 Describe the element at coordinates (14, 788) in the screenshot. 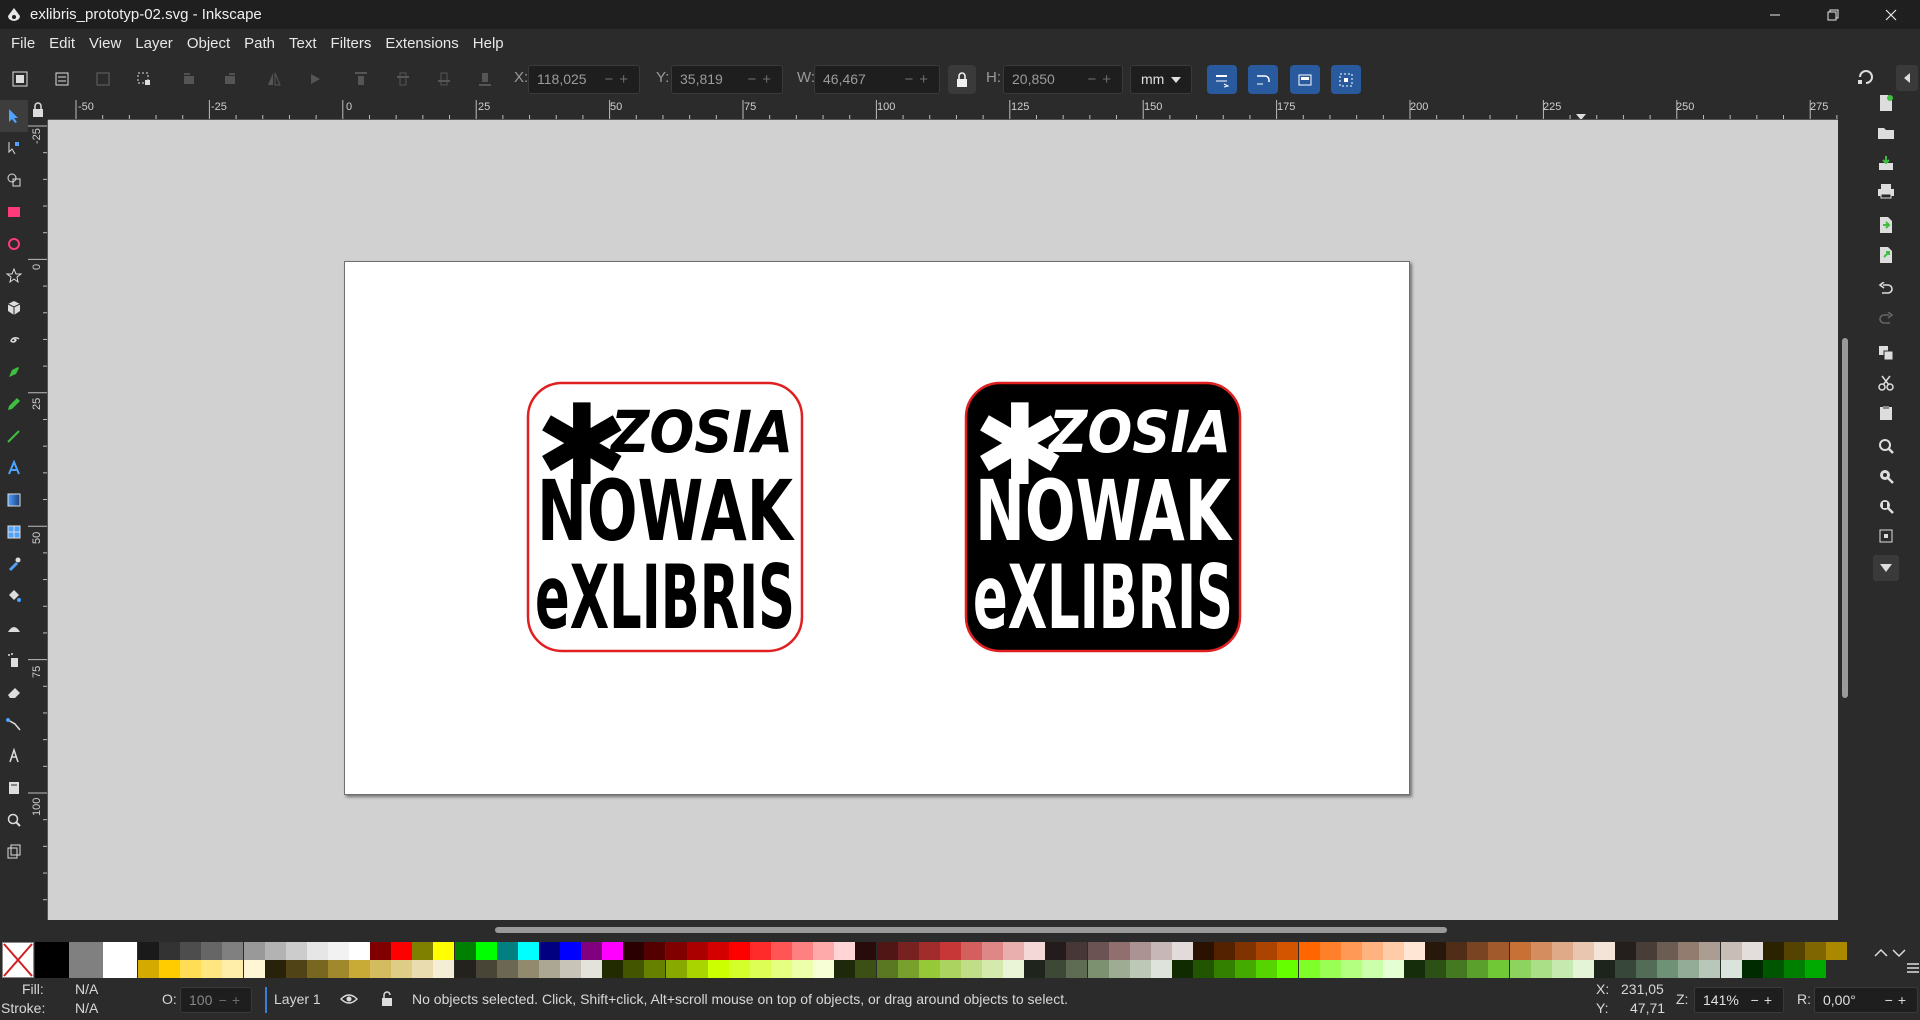

I see `pages-tool` at that location.